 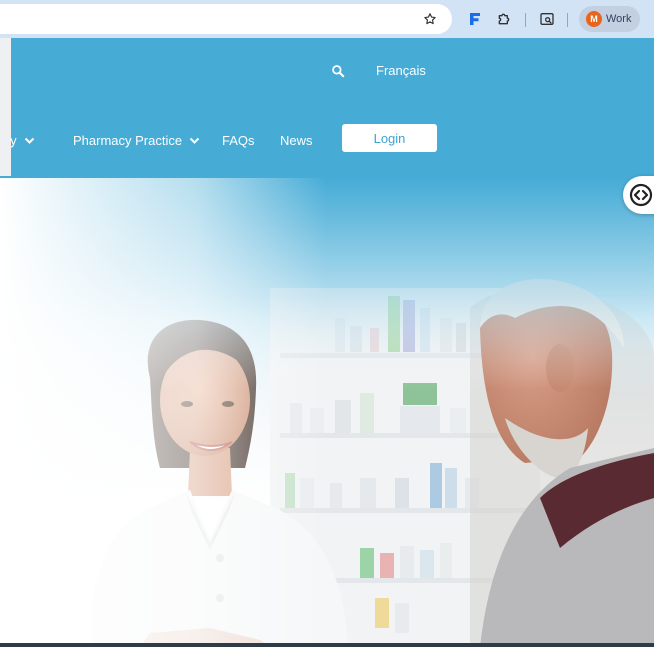 I want to click on puzzle-icon, so click(x=504, y=19).